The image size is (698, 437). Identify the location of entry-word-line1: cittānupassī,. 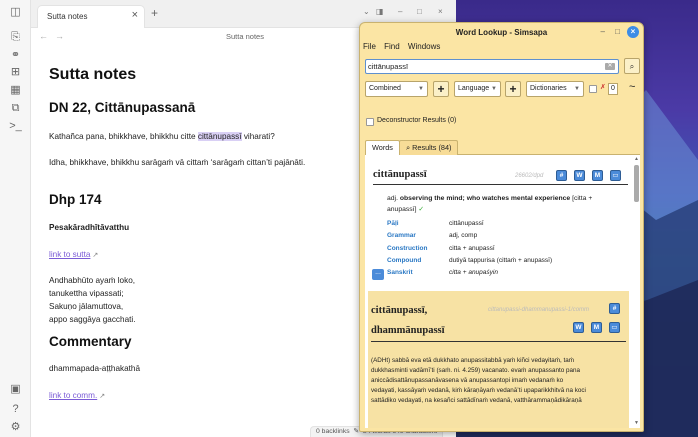
(399, 310).